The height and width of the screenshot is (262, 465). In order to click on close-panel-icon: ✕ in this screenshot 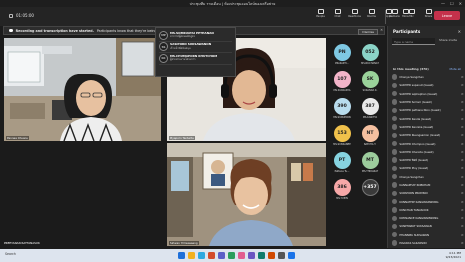, I will do `click(459, 31)`.